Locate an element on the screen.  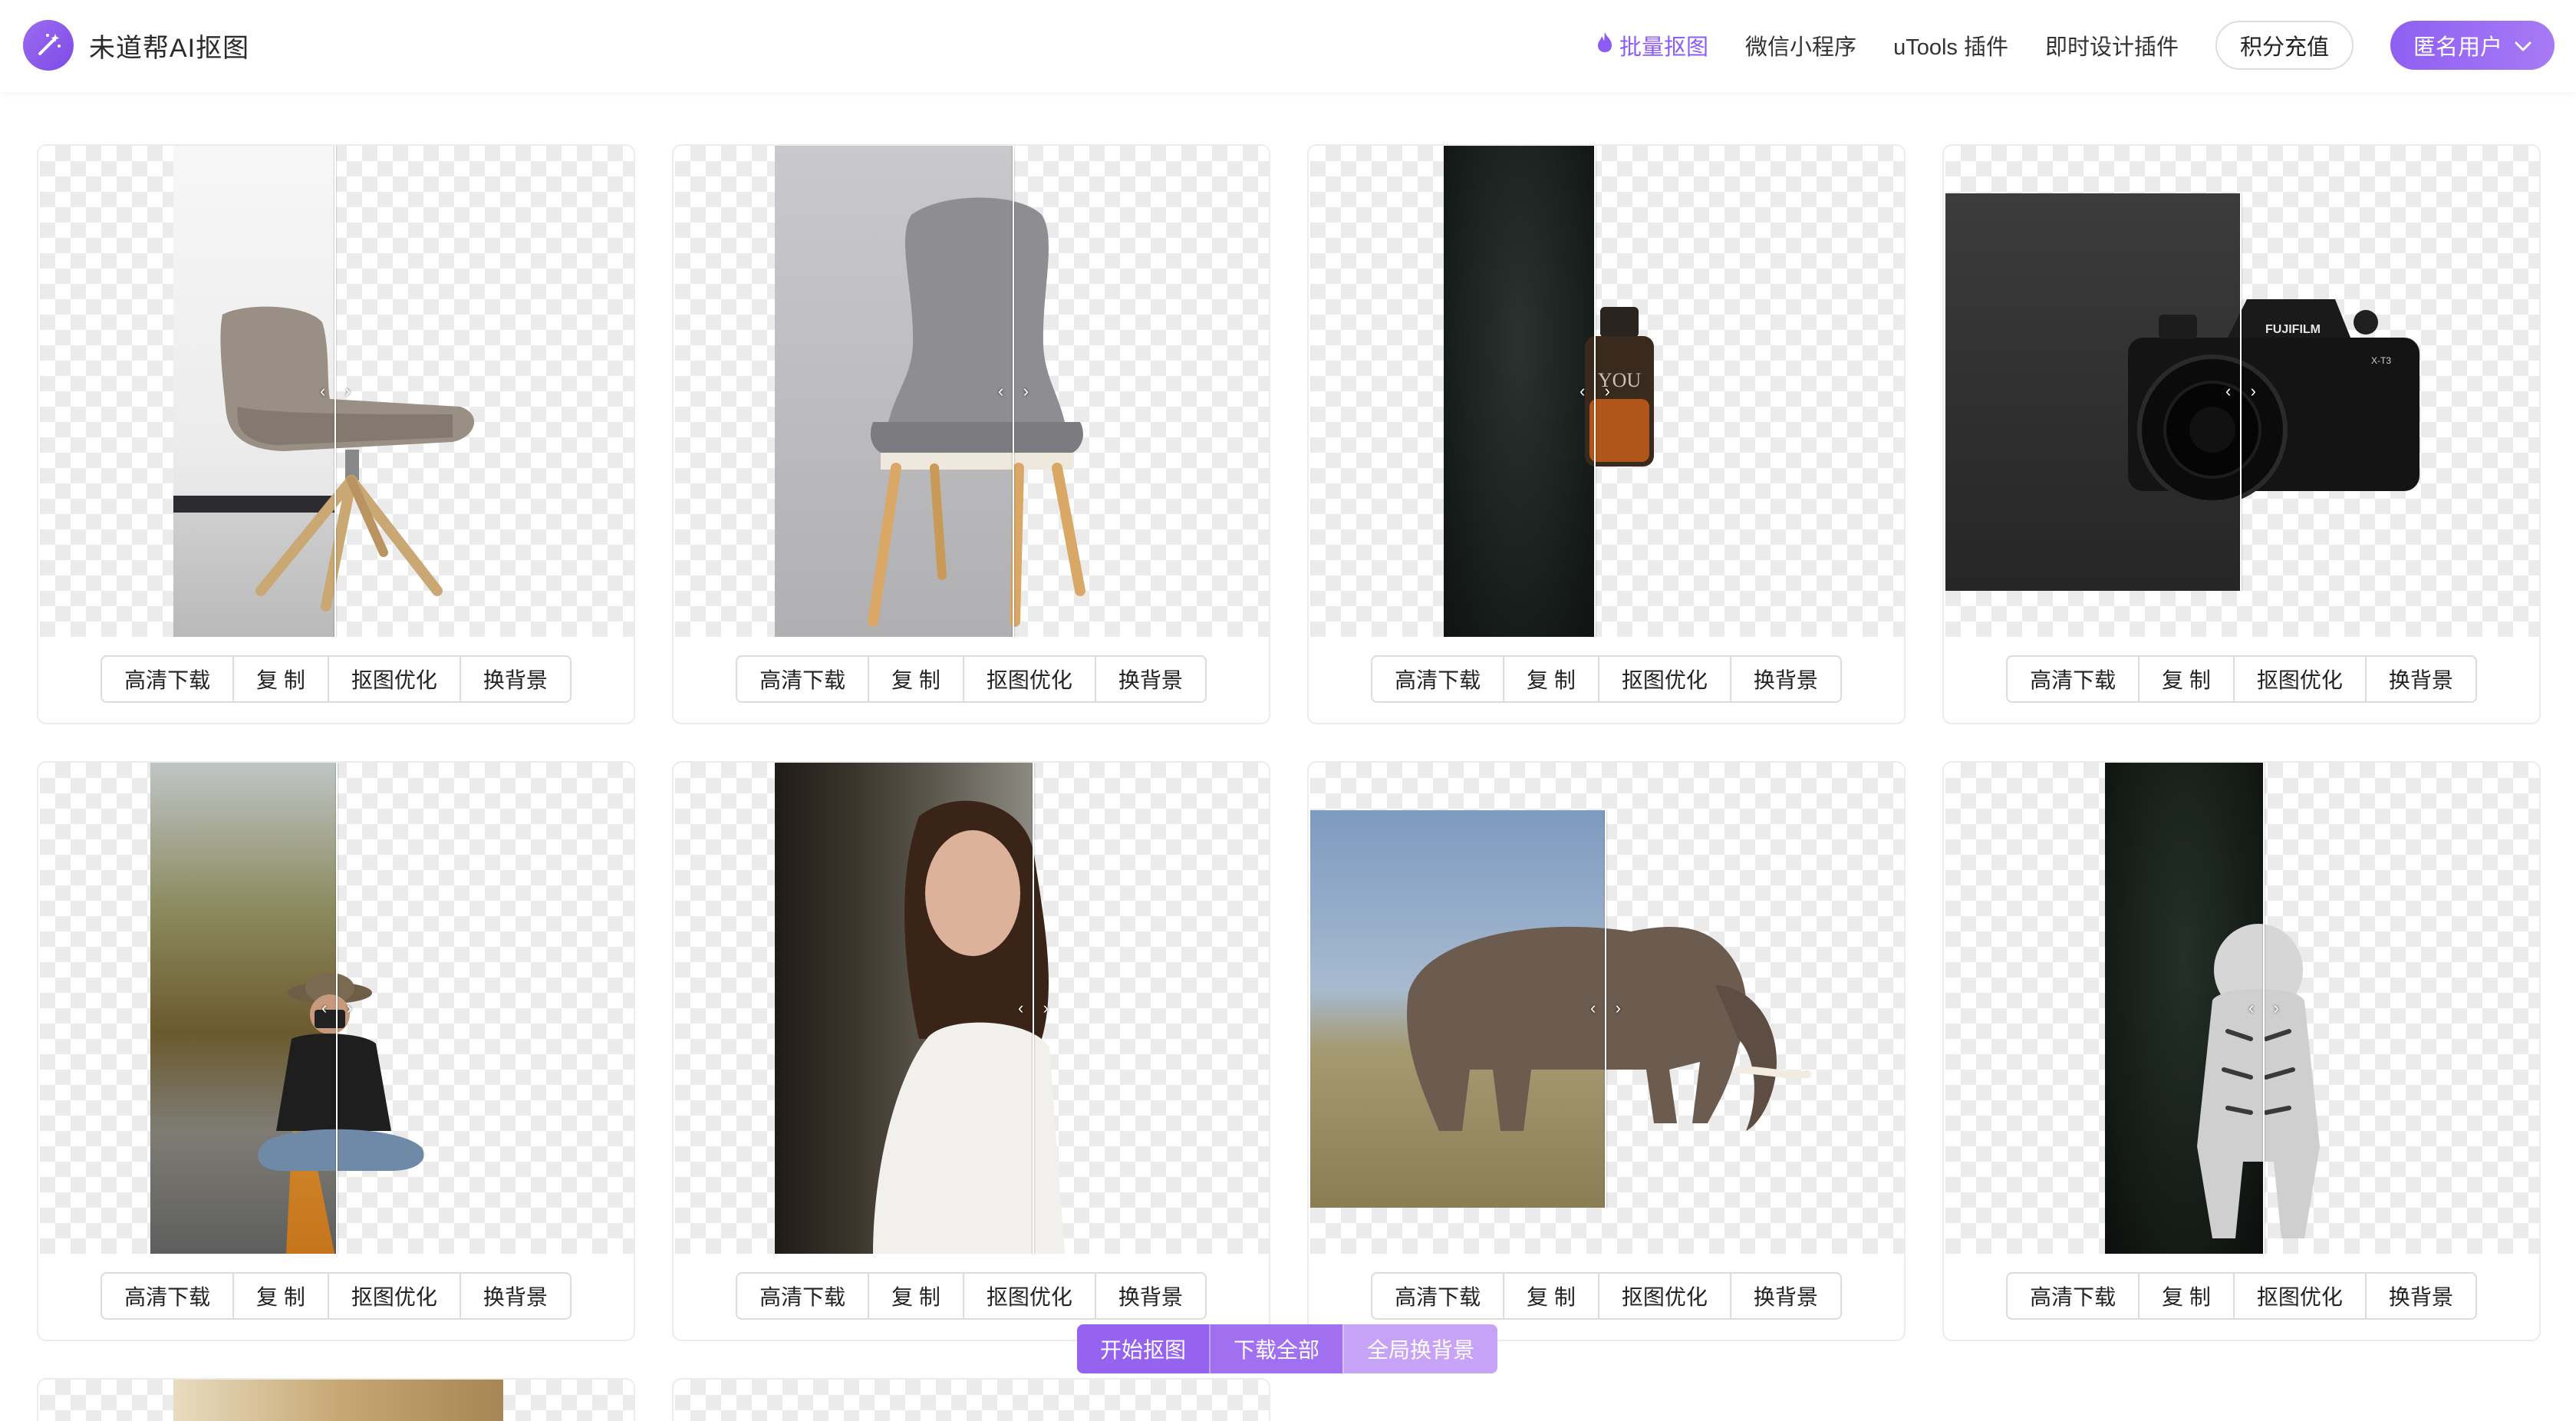
top-nav: 批量抠图 微信小程序 uTools 插件 即时设计插件 积分充值 匿名用户 is located at coordinates (2057, 45).